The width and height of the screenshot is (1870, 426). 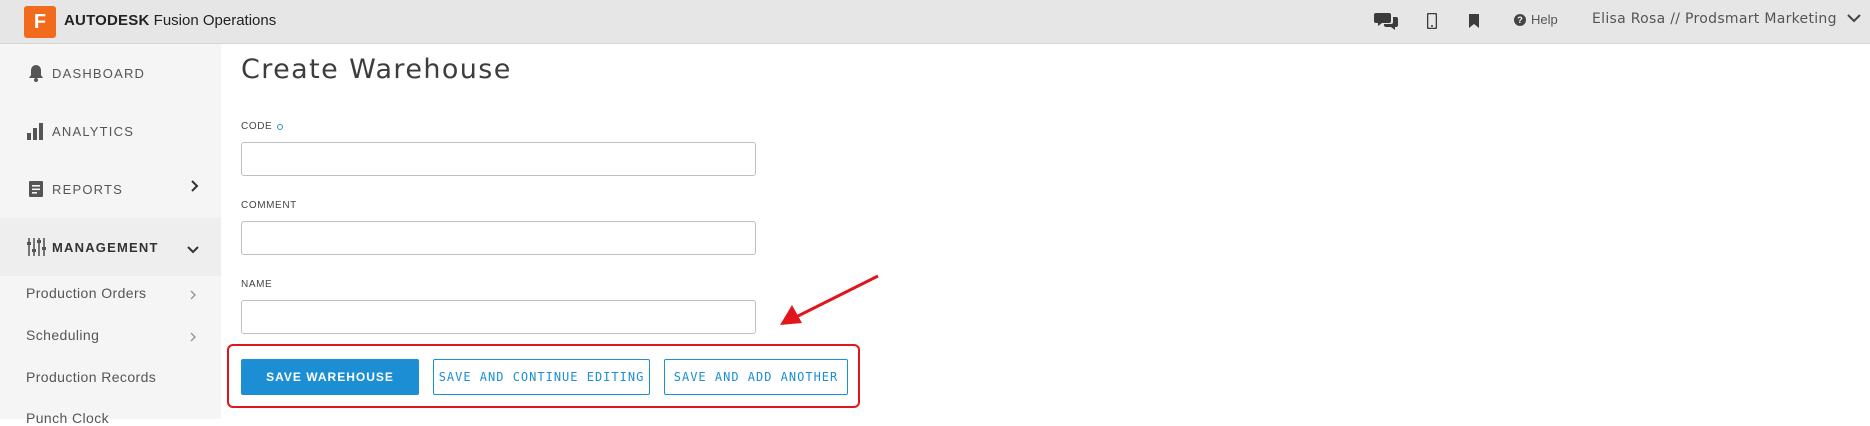 I want to click on sidebar-item-label: REPORTS, so click(x=88, y=189).